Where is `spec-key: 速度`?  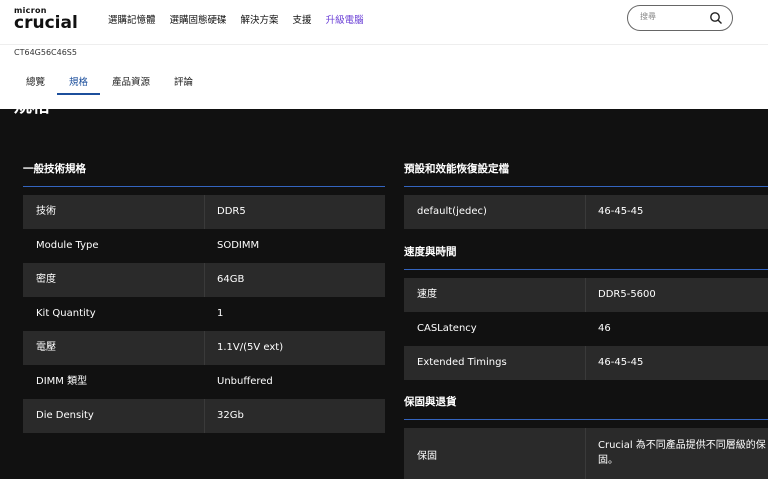 spec-key: 速度 is located at coordinates (427, 294).